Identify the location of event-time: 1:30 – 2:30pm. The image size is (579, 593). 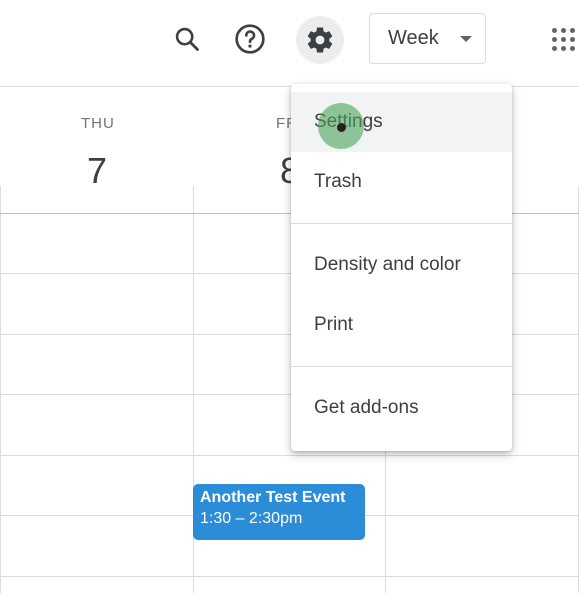
(251, 518).